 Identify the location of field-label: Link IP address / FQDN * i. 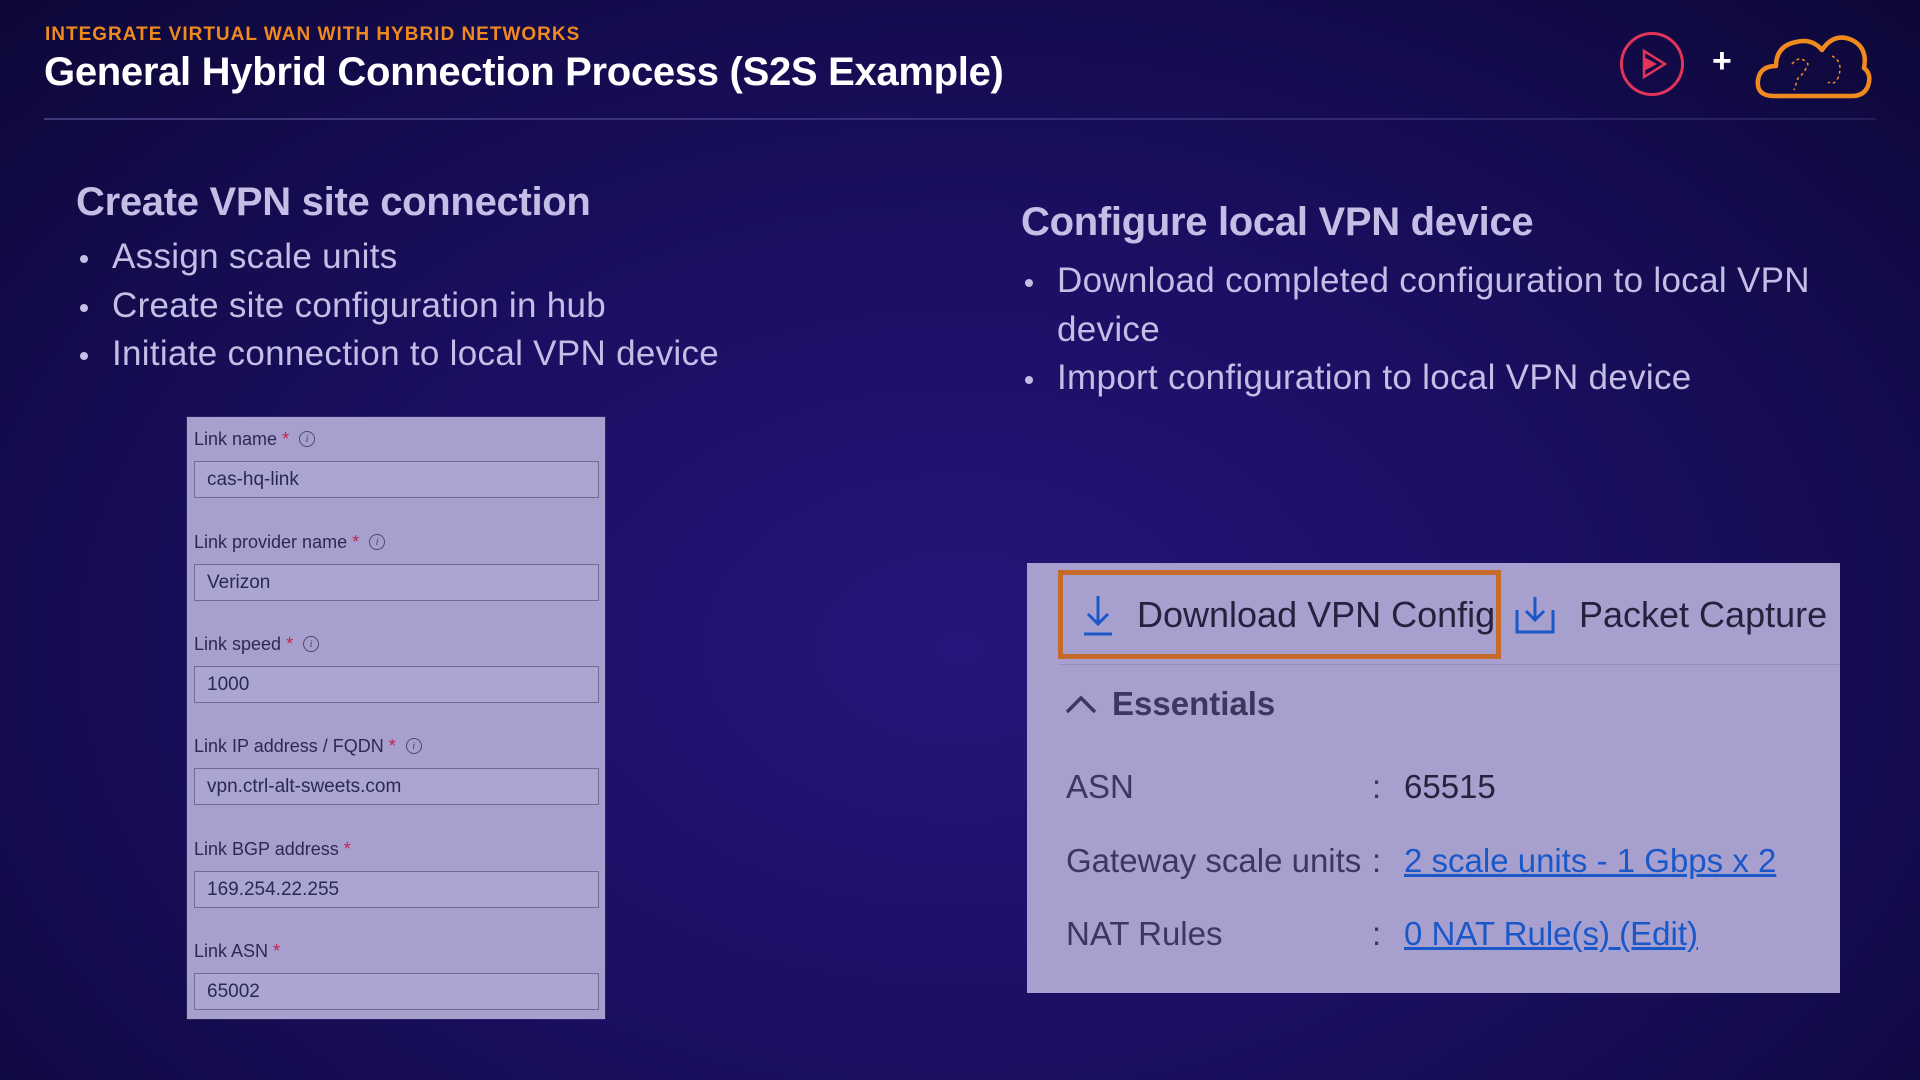
(396, 746).